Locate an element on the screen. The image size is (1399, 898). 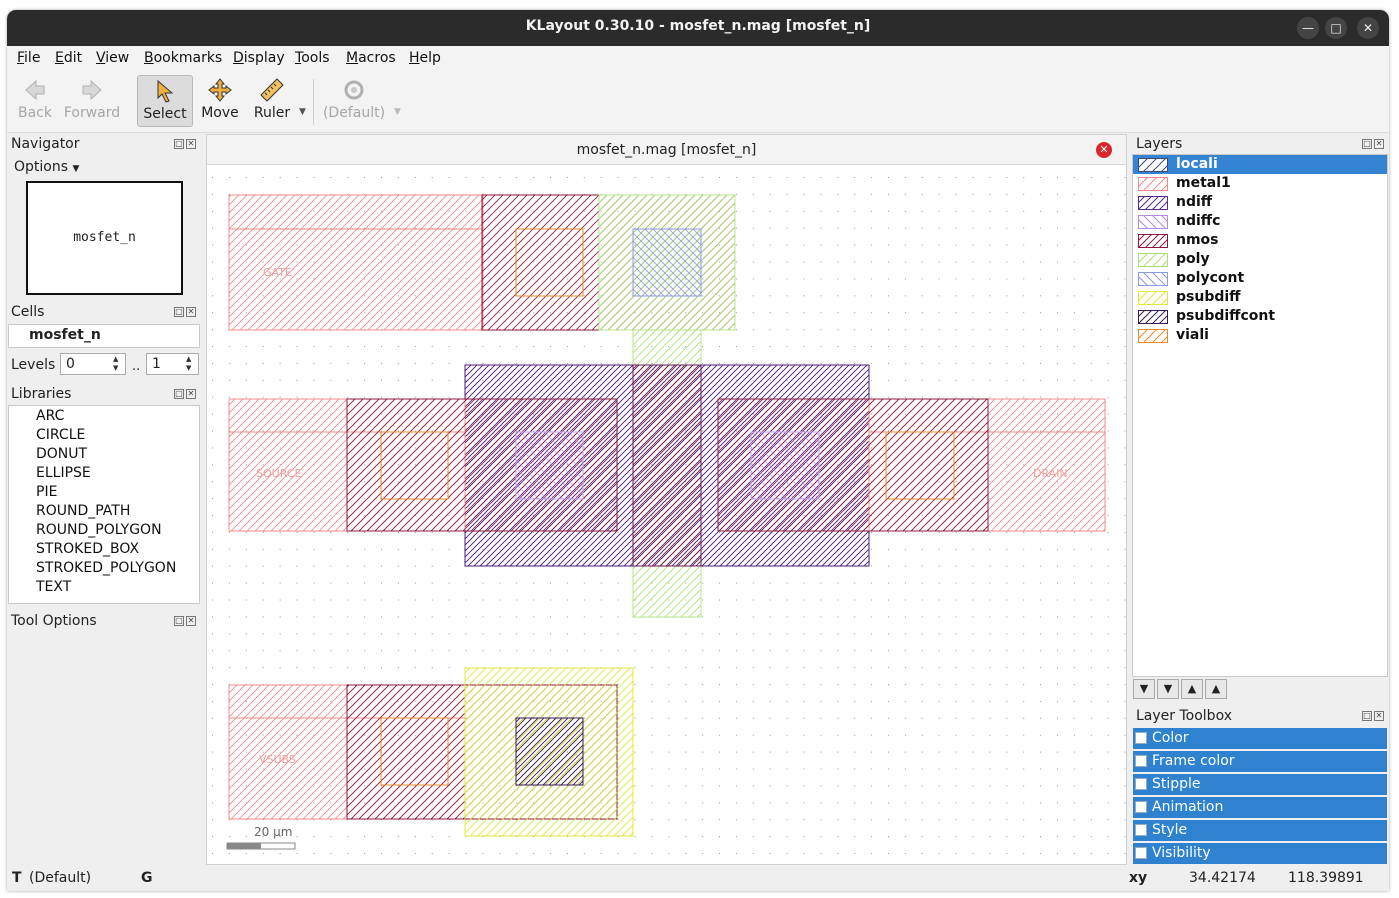
library-item: ROUND_PATH is located at coordinates (83, 511).